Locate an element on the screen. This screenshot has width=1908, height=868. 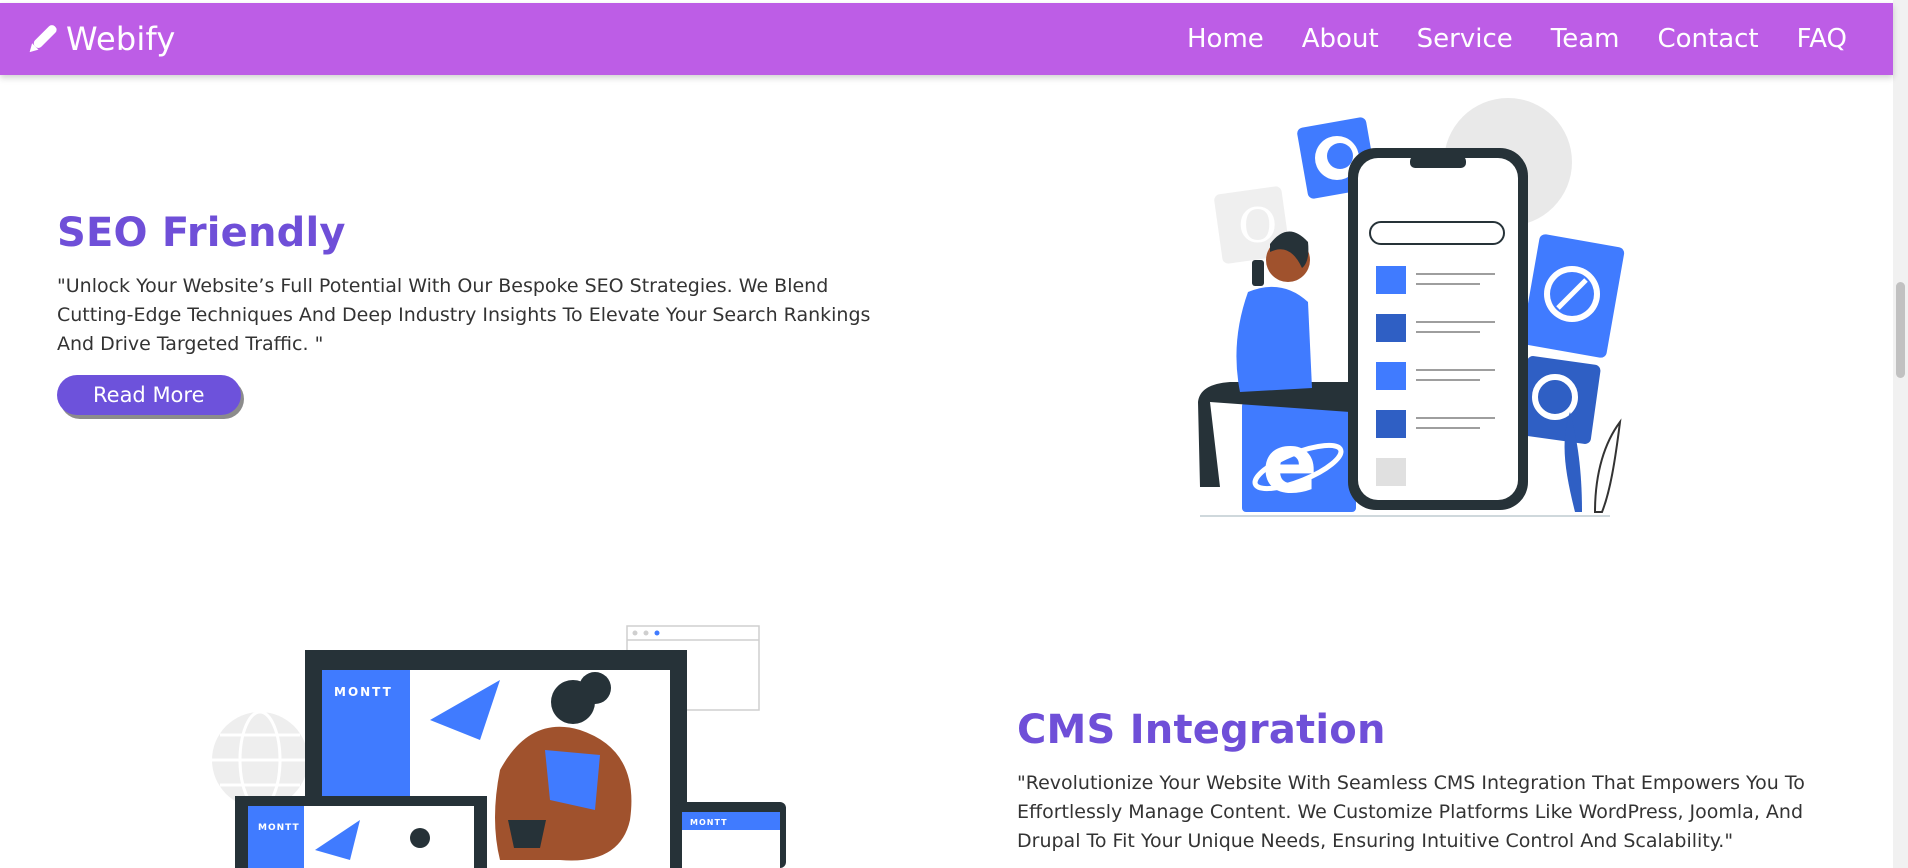
nav-link-contact: Contact is located at coordinates (1707, 39).